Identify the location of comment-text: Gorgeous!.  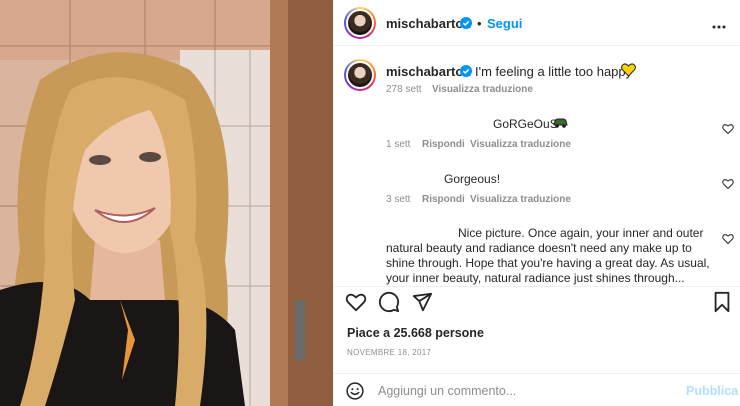
(472, 179).